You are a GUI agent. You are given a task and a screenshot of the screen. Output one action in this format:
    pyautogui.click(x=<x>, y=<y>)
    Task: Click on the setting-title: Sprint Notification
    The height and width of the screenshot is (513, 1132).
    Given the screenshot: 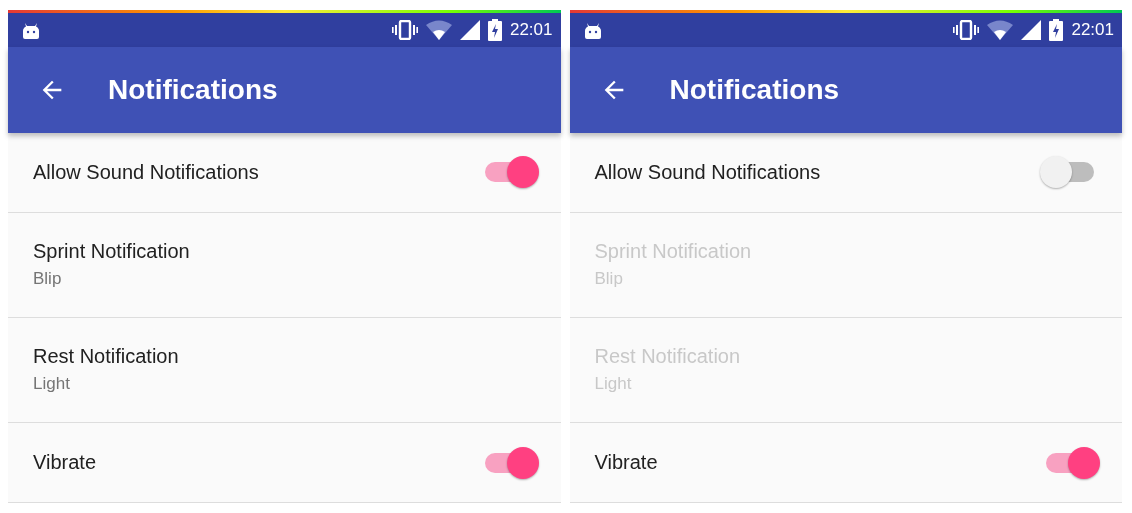 What is the action you would take?
    pyautogui.click(x=111, y=252)
    